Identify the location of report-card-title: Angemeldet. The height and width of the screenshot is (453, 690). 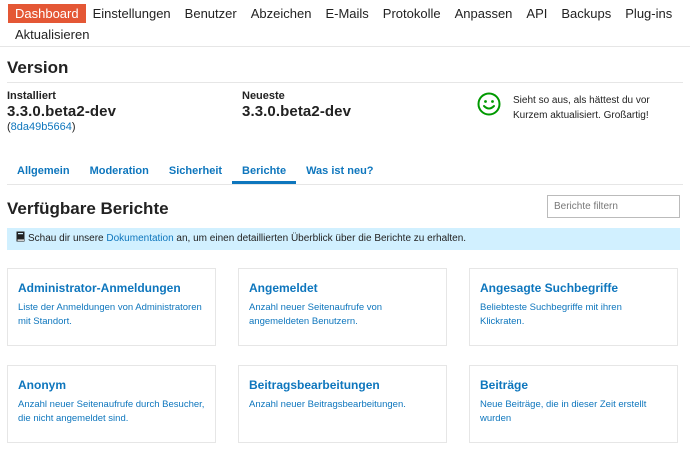
(283, 288).